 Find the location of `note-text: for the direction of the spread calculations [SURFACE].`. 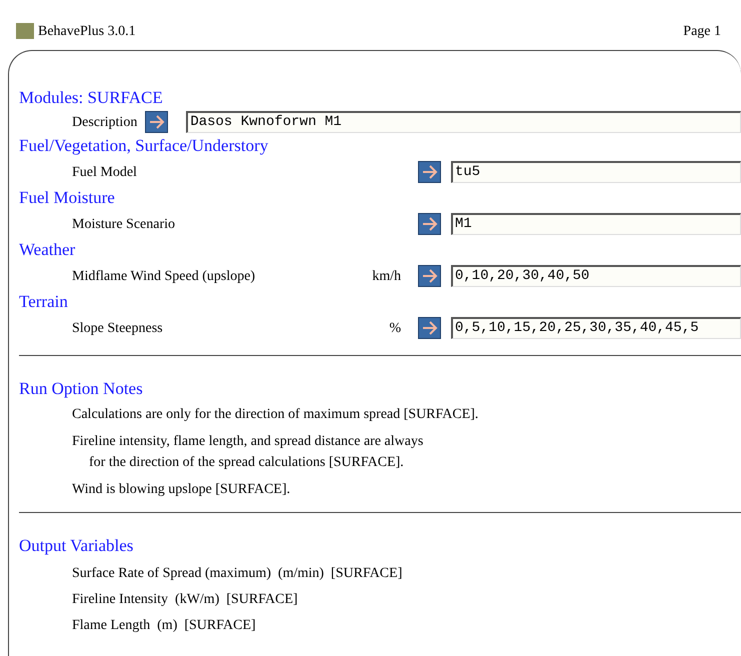

note-text: for the direction of the spread calculations [SURFACE]. is located at coordinates (246, 463).